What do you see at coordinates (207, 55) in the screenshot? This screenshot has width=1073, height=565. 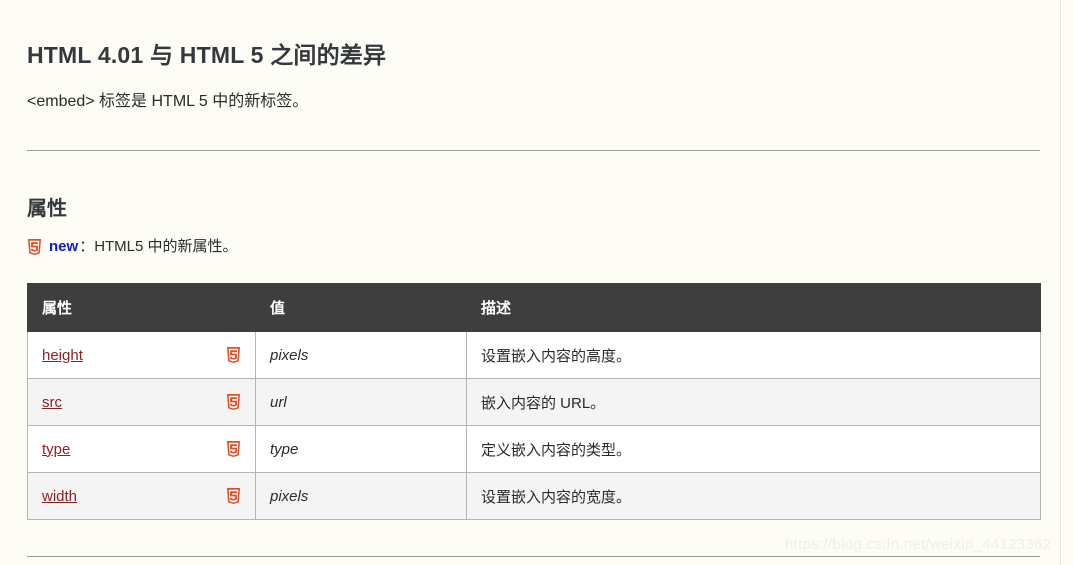 I see `page-title: HTML 4.01 与 HTML 5 之间的差异` at bounding box center [207, 55].